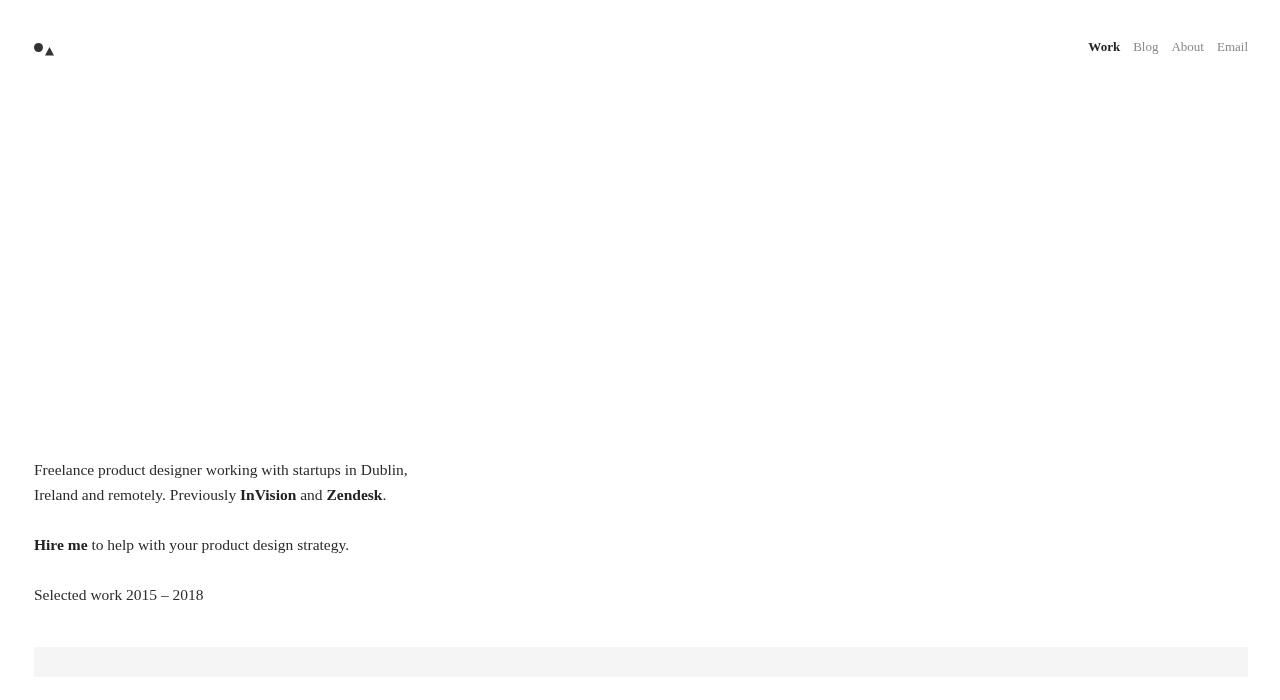 The image size is (1280, 700). What do you see at coordinates (1232, 47) in the screenshot?
I see `nav-link: Email` at bounding box center [1232, 47].